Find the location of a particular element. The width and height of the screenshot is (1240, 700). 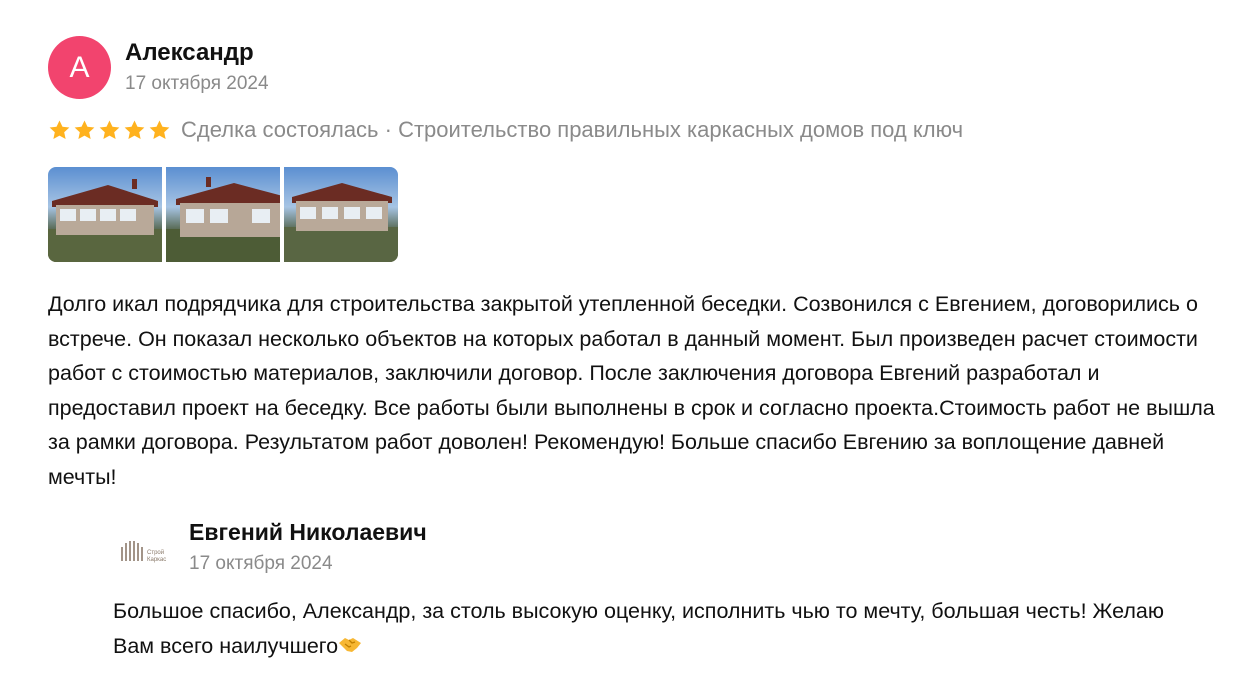

reviewer-name: Александр is located at coordinates (189, 53).